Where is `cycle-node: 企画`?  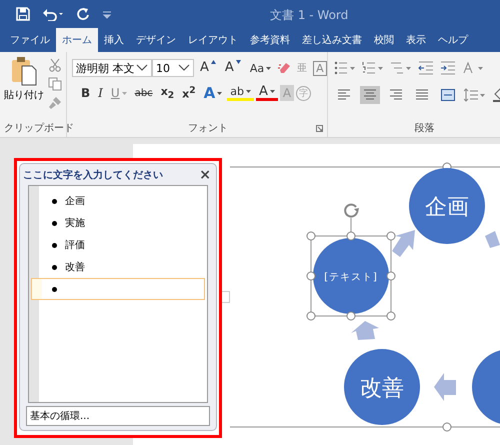
cycle-node: 企画 is located at coordinates (447, 206).